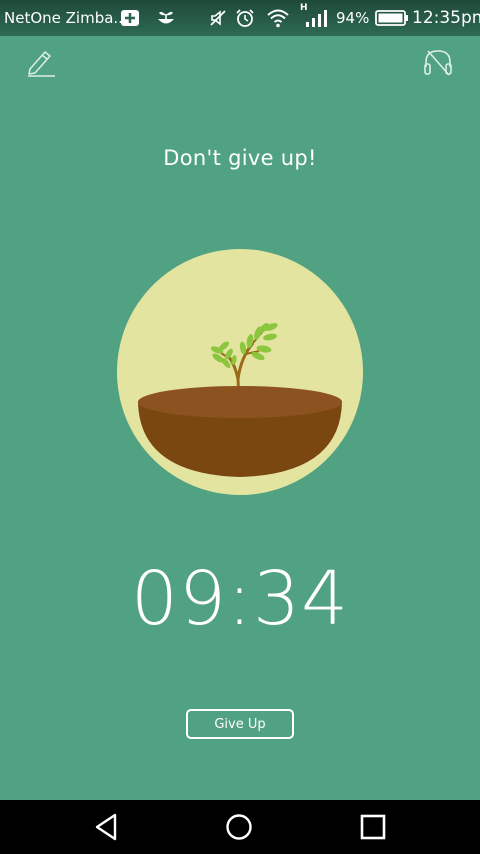 The height and width of the screenshot is (854, 480). Describe the element at coordinates (391, 18) in the screenshot. I see `battery-icon` at that location.